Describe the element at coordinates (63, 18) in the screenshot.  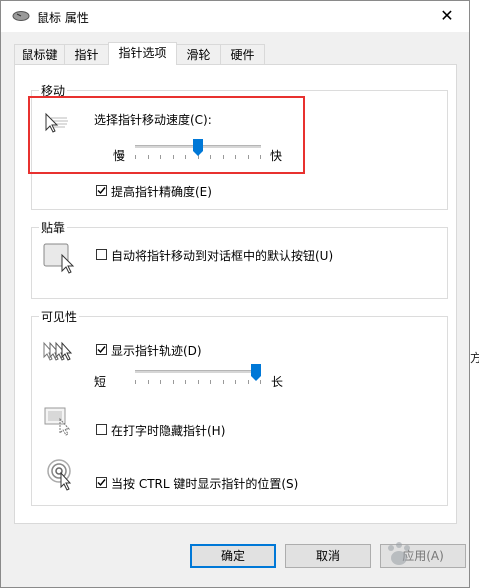
I see `window-title: 鼠标 属性` at that location.